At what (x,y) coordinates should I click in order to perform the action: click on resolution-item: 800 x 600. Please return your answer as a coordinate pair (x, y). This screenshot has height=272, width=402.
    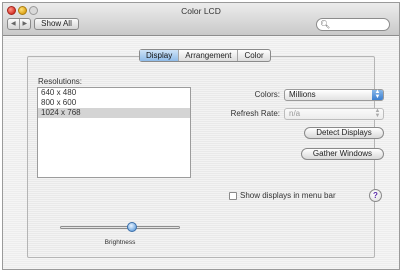
    Looking at the image, I should click on (114, 103).